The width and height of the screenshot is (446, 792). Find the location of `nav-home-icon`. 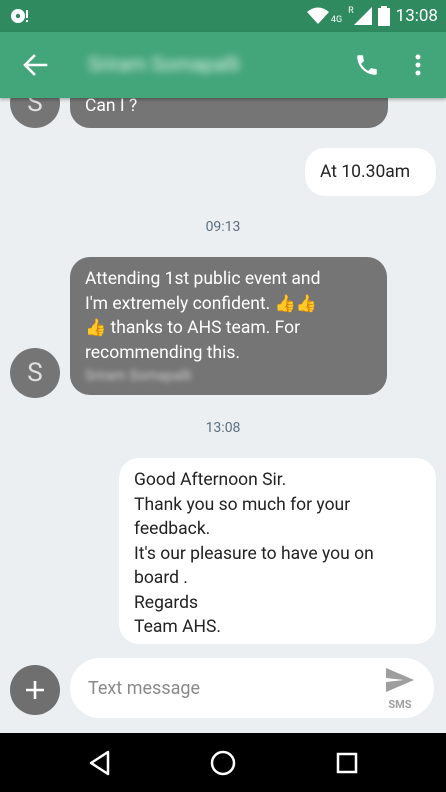

nav-home-icon is located at coordinates (223, 763).